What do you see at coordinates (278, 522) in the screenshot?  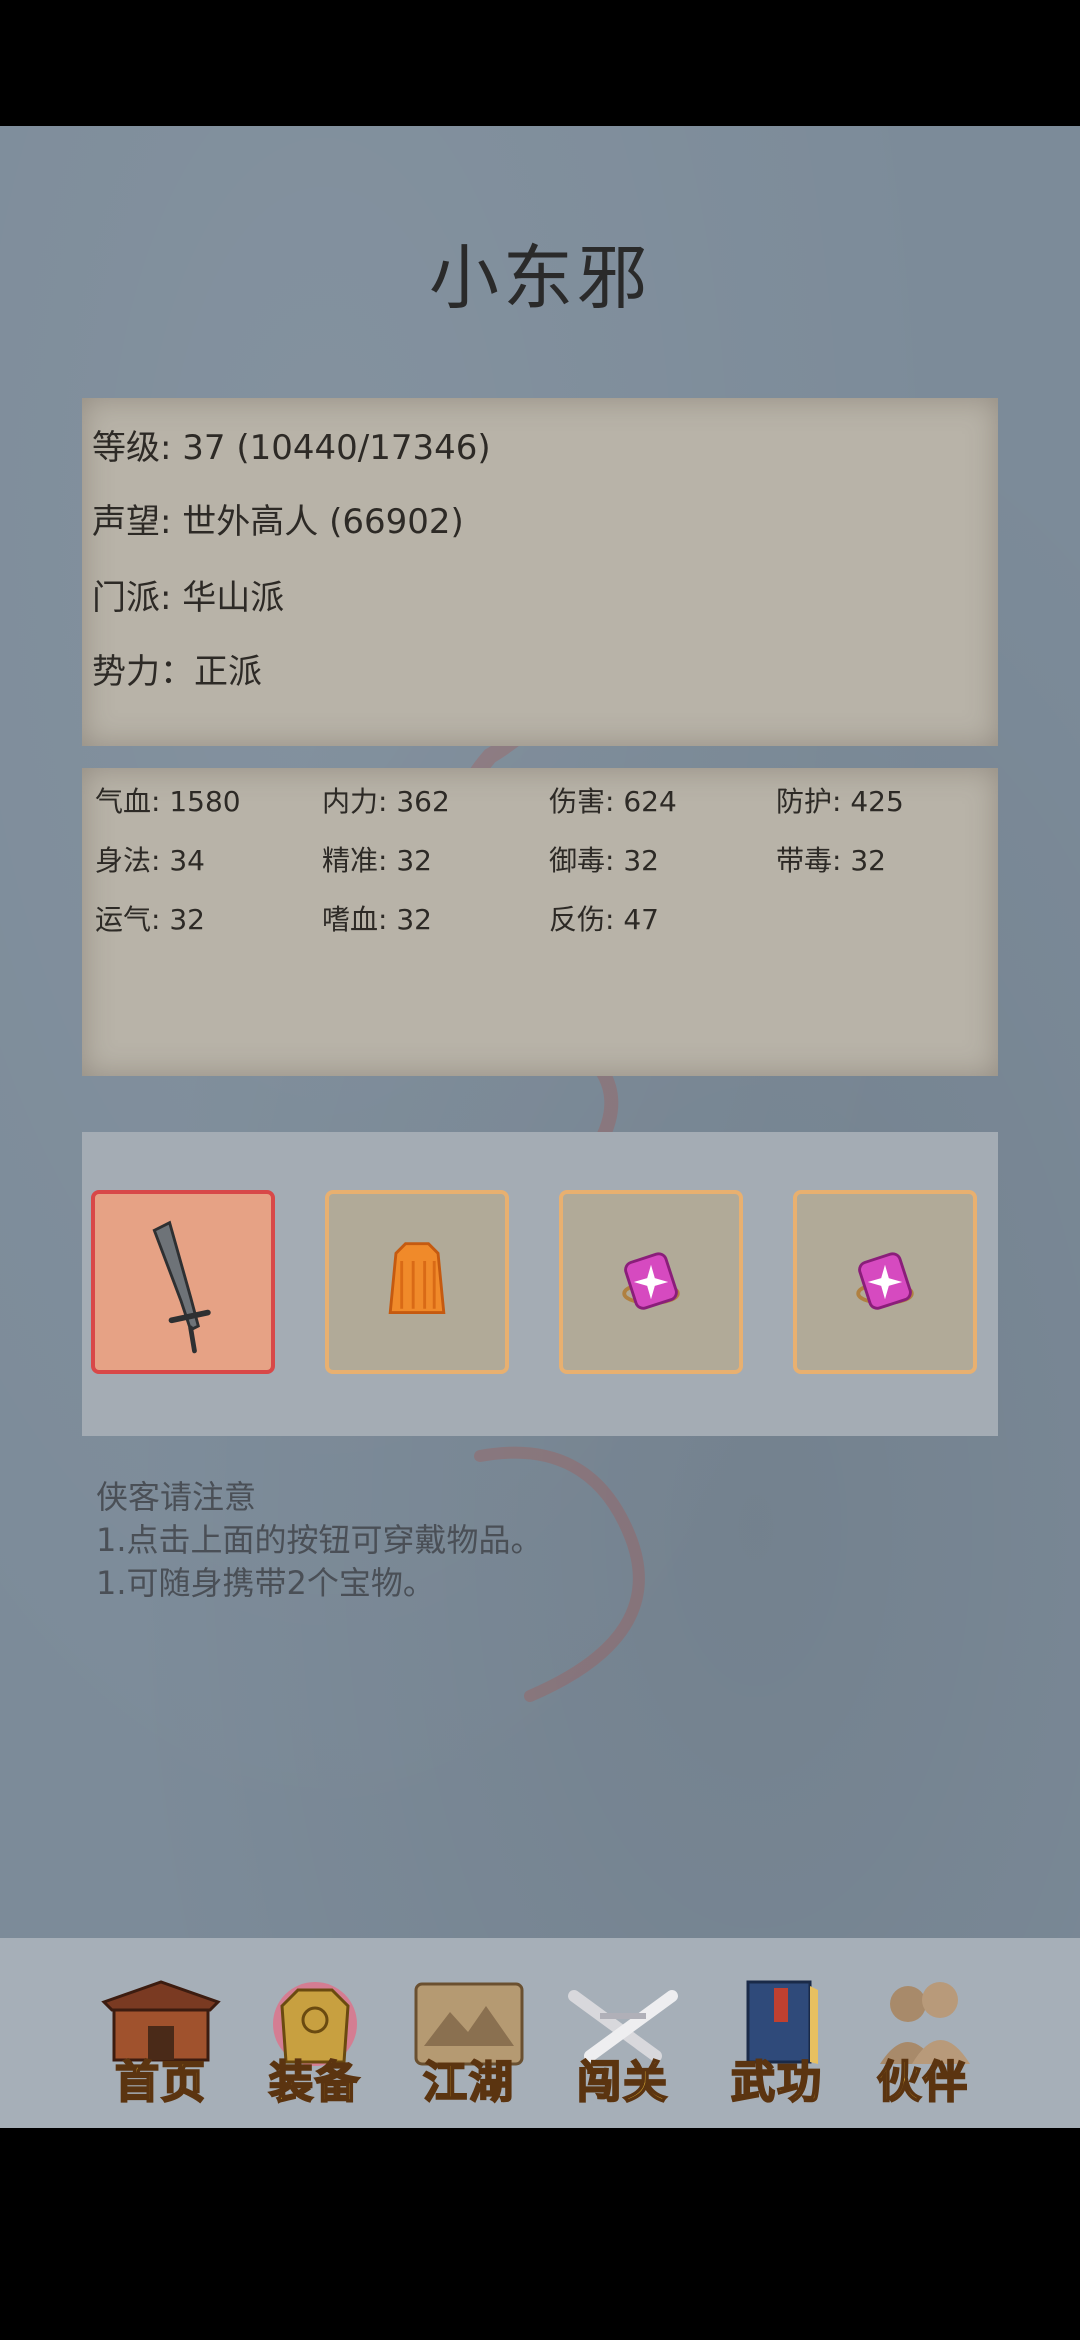 I see `reputation-text: 声望: 世外高人 (66902)` at bounding box center [278, 522].